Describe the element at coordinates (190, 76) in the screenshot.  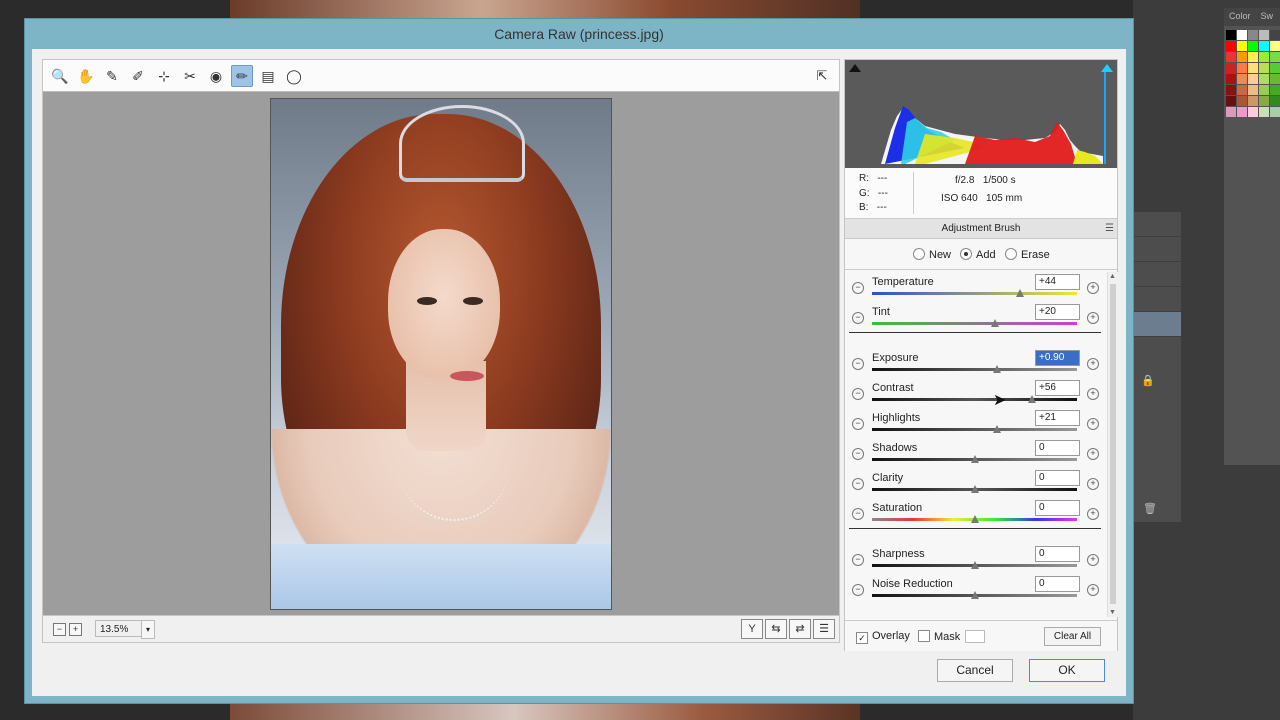
I see `spot-removal-icon: ✂` at that location.